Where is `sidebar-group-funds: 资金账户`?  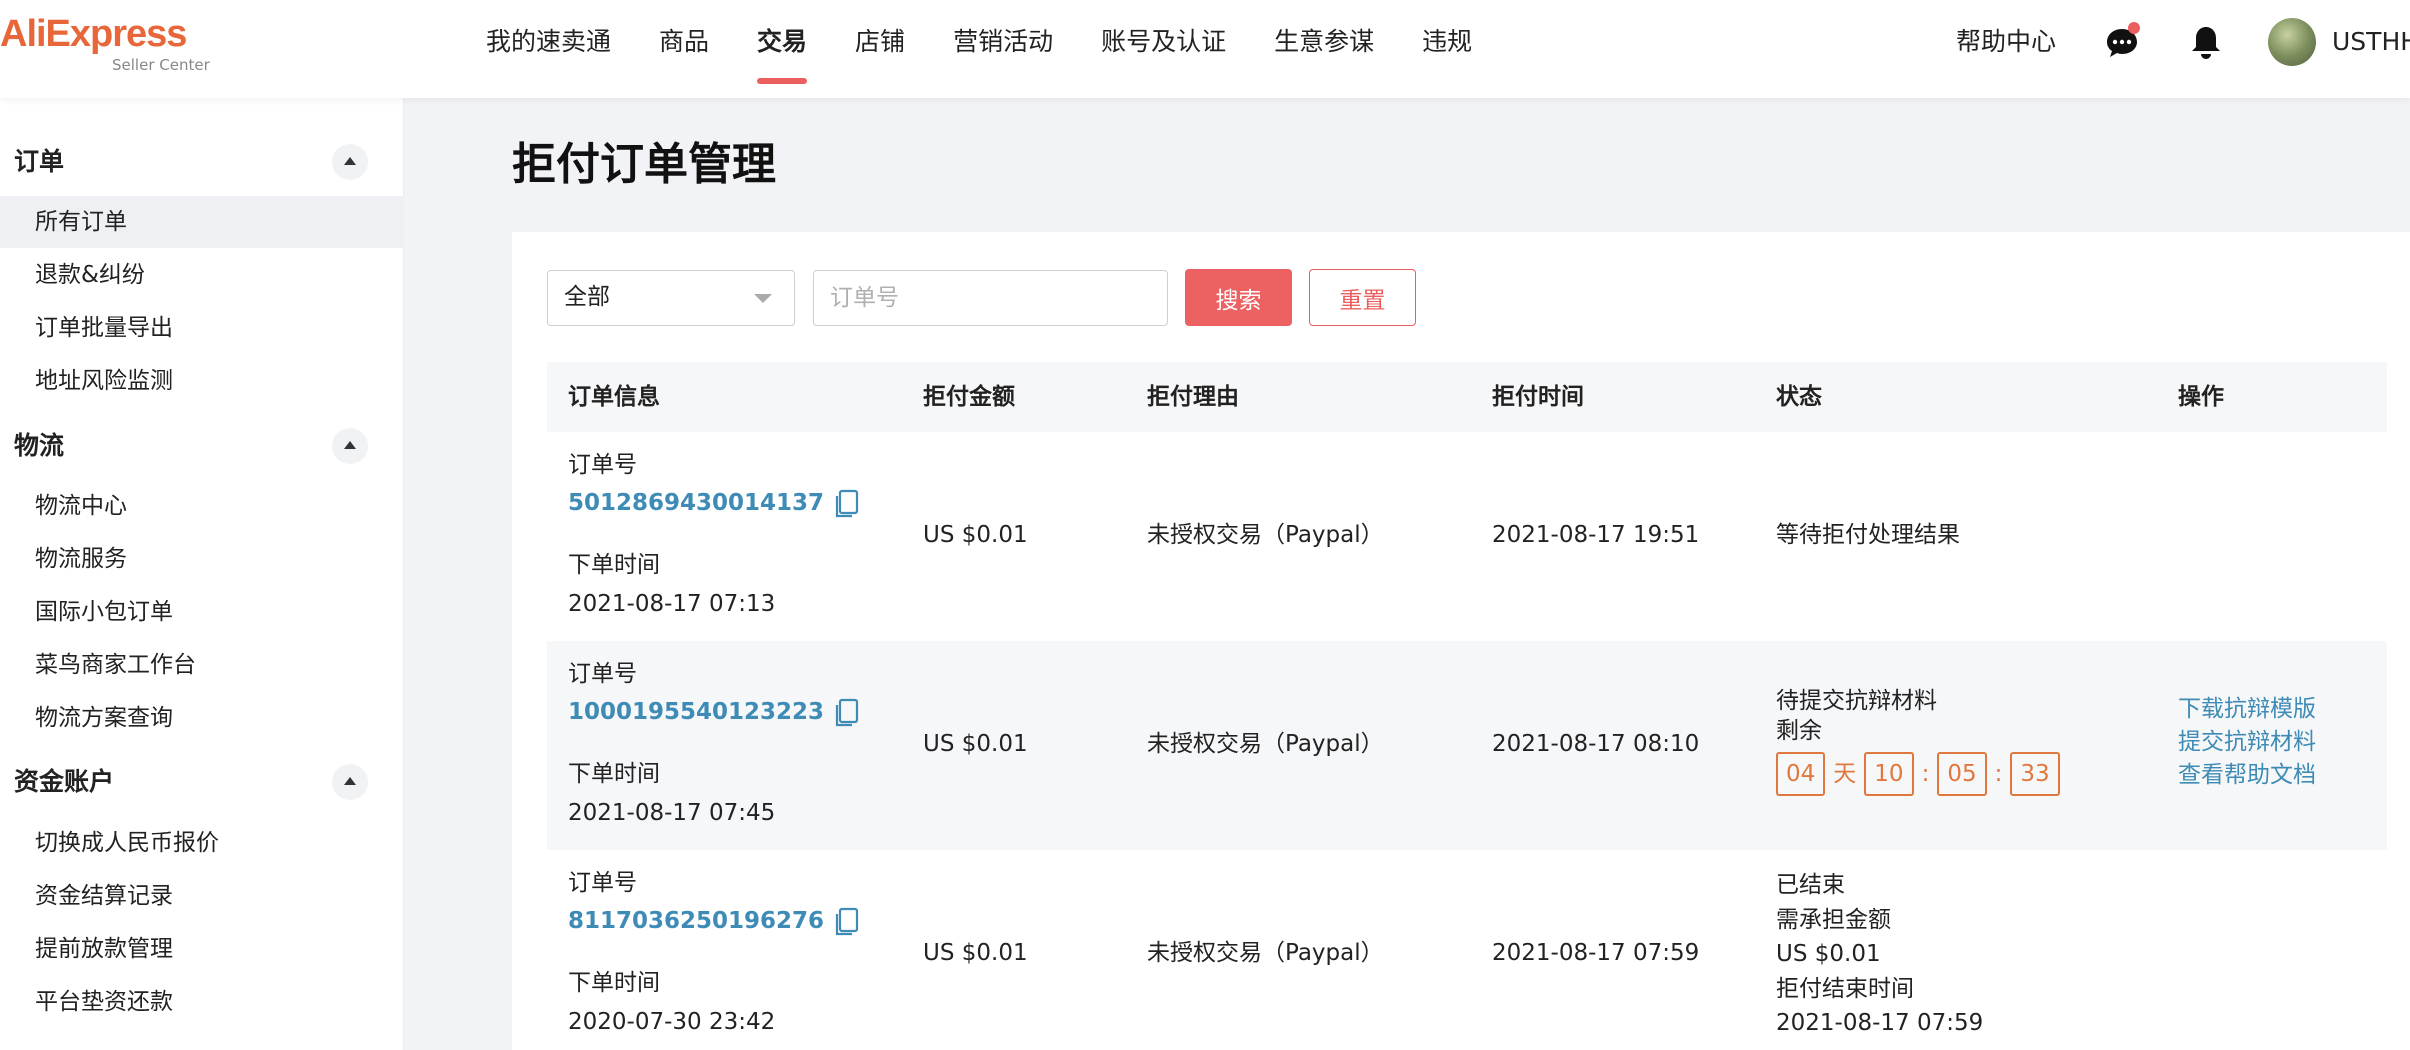
sidebar-group-funds: 资金账户 is located at coordinates (192, 782).